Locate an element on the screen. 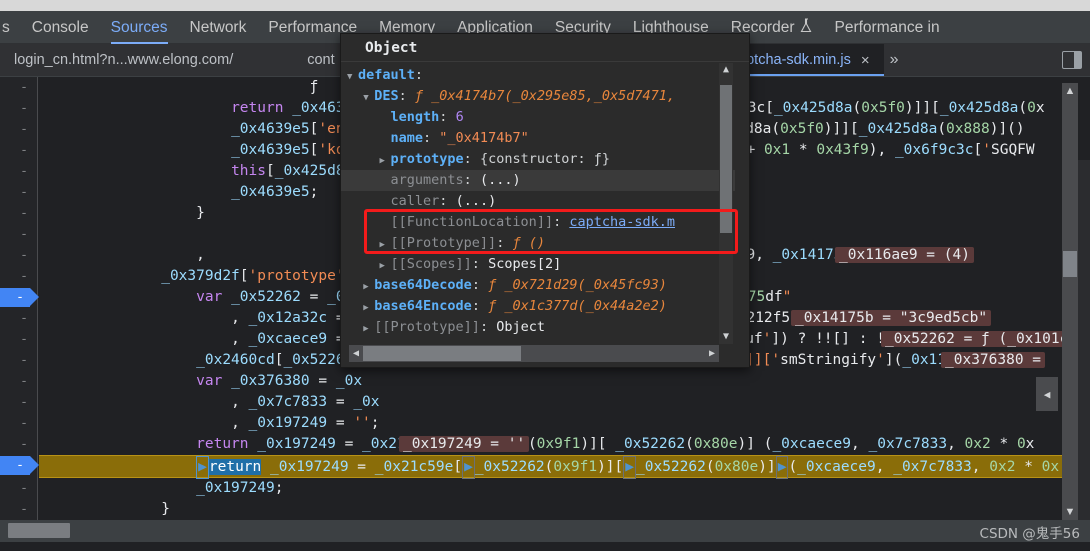 This screenshot has height=551, width=1090. editor-gutter: ------------------------- is located at coordinates (19, 298).